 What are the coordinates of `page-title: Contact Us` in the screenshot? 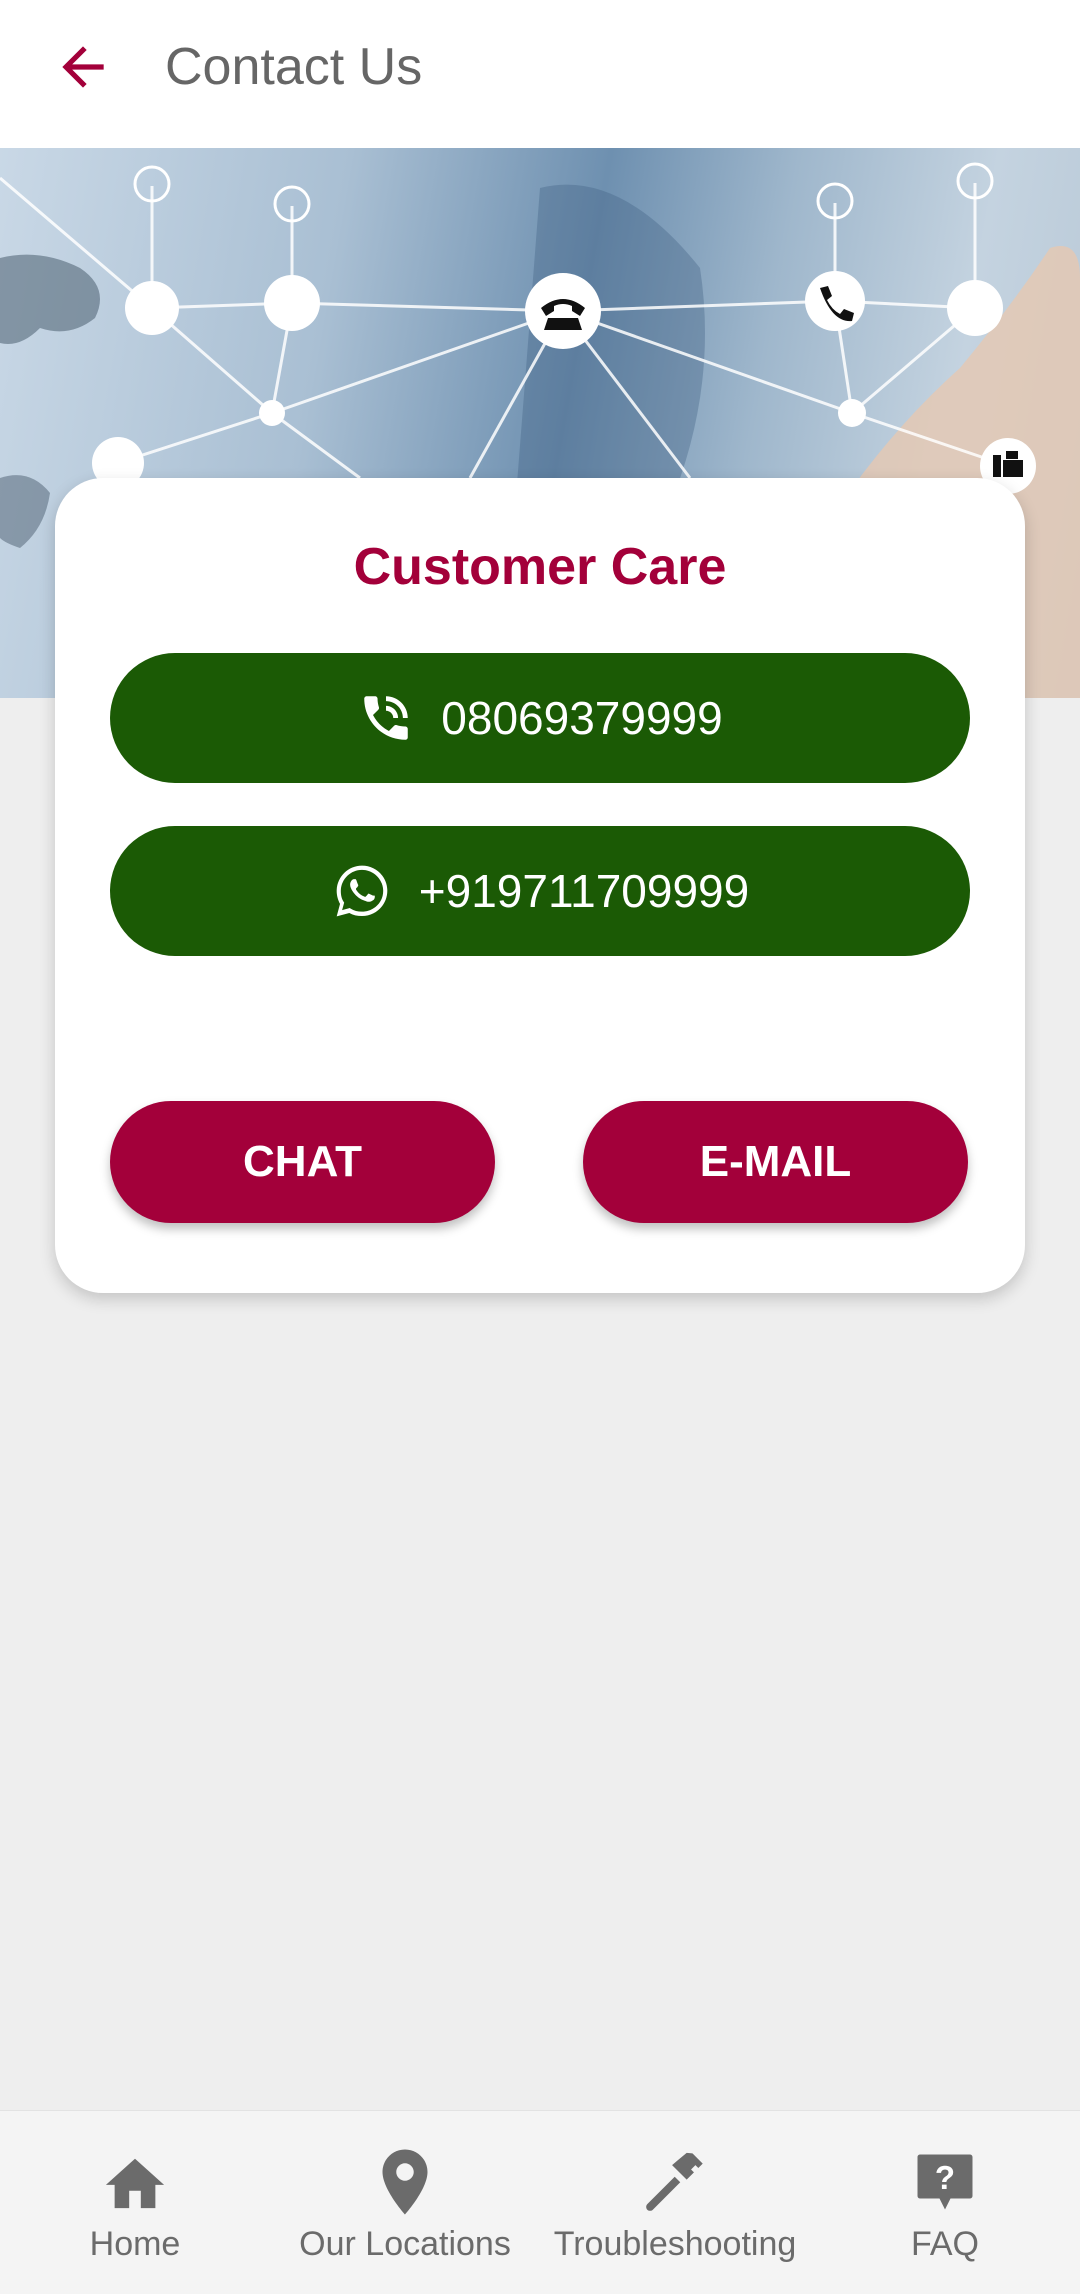 It's located at (294, 67).